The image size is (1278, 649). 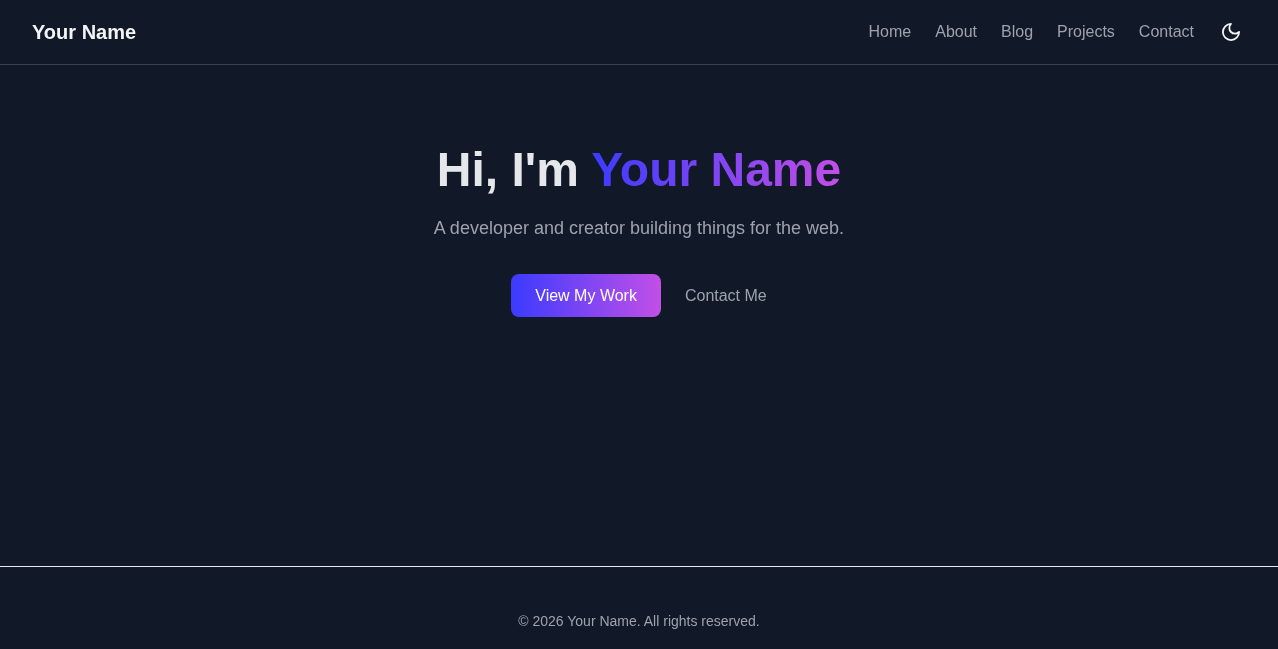 I want to click on primary-button: View My Work, so click(x=586, y=295).